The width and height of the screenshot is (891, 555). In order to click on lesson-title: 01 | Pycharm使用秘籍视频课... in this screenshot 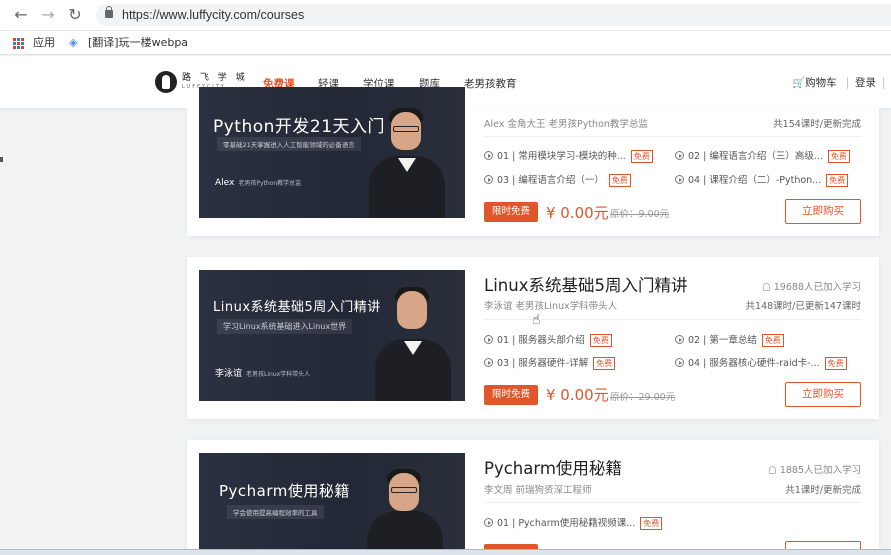, I will do `click(566, 523)`.